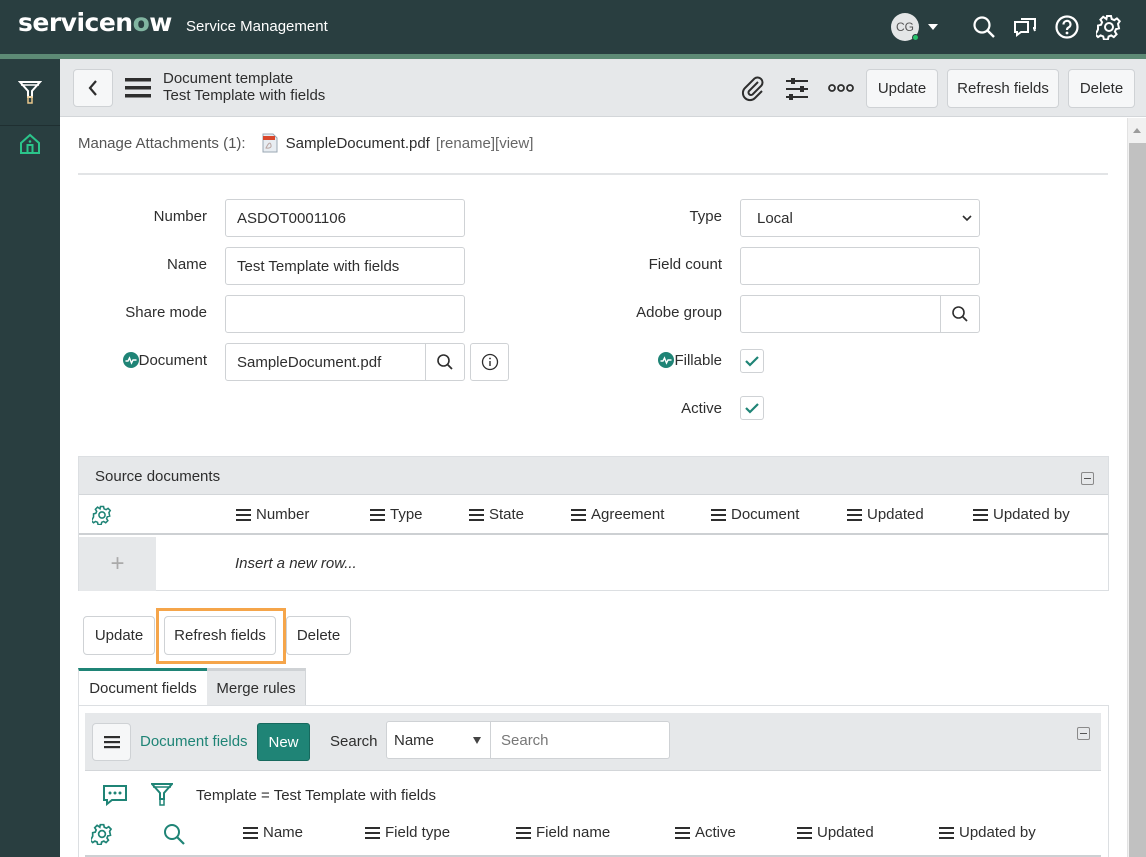 The height and width of the screenshot is (857, 1146). Describe the element at coordinates (162, 143) in the screenshot. I see `attachments-label: Manage Attachments (1):` at that location.